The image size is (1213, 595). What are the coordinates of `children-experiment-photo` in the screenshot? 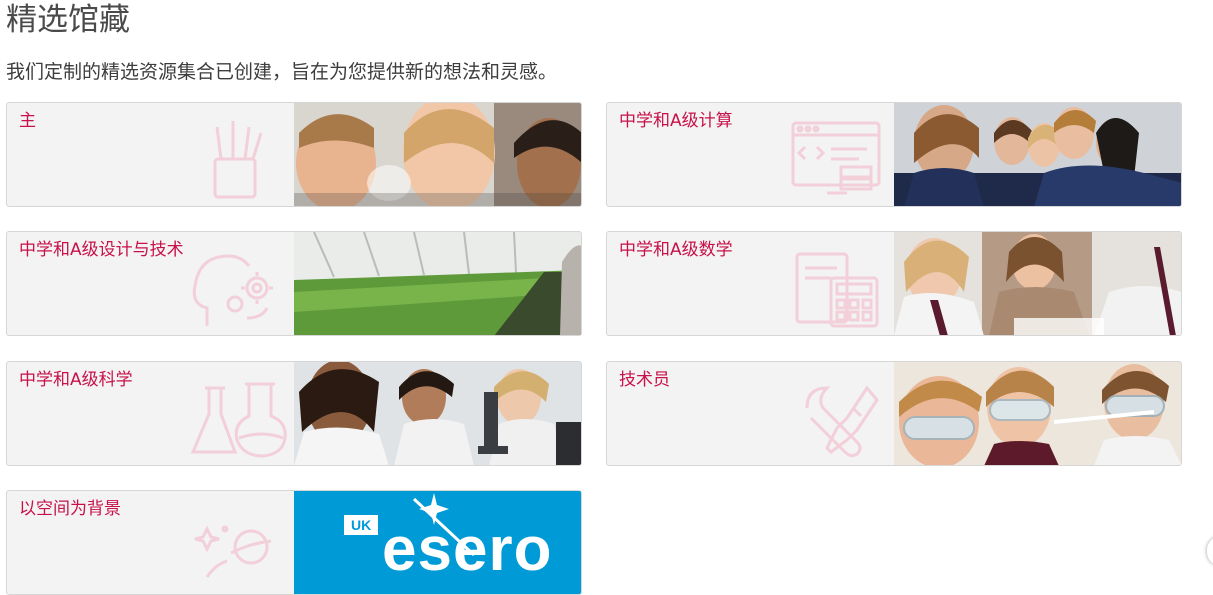 It's located at (437, 154).